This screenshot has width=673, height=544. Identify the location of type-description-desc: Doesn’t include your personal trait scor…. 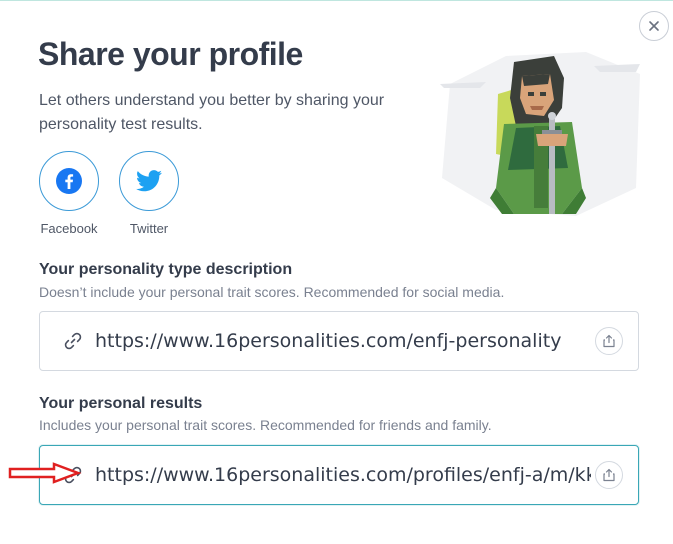
(272, 292).